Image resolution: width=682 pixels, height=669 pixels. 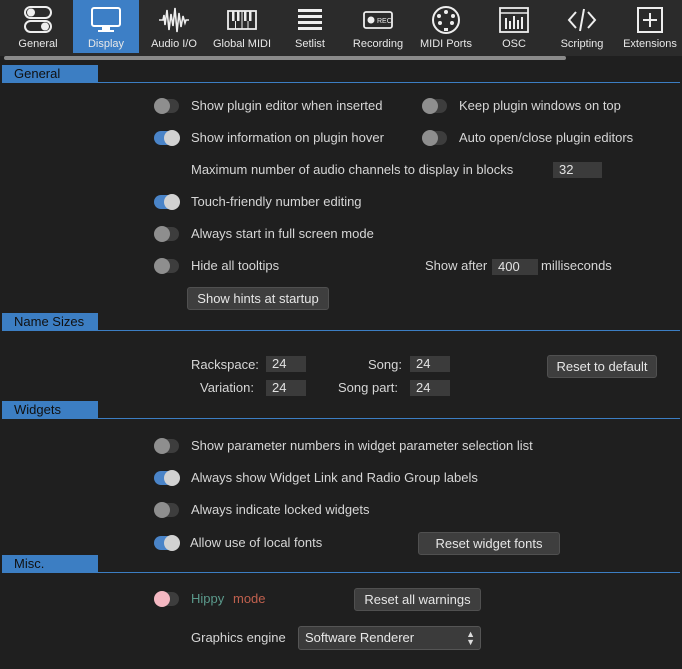 What do you see at coordinates (166, 446) in the screenshot?
I see `param-numbers-toggle` at bounding box center [166, 446].